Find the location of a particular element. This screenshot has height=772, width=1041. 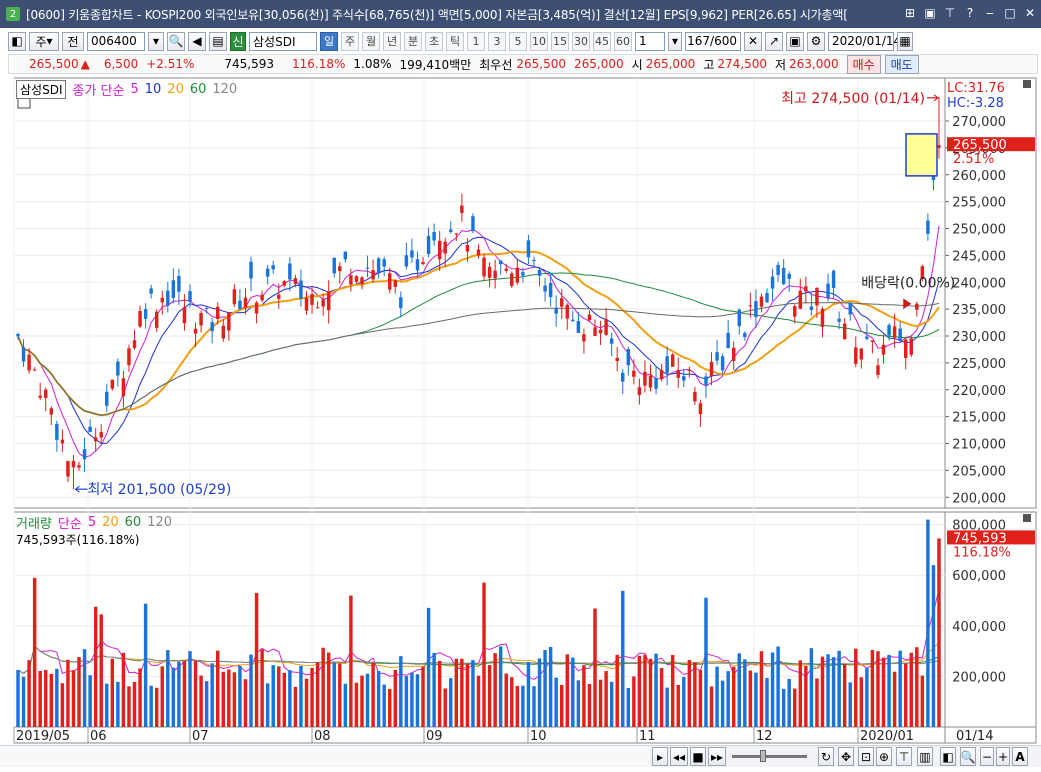

plus-icon: + is located at coordinates (1003, 756).